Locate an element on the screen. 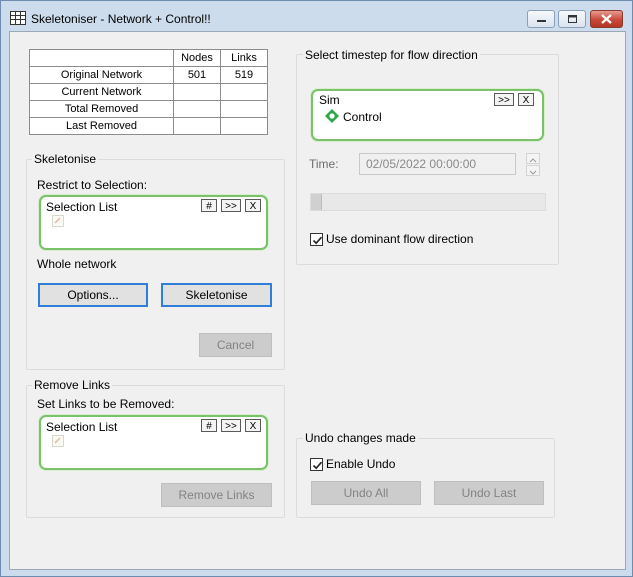 The width and height of the screenshot is (633, 577). close-button is located at coordinates (606, 19).